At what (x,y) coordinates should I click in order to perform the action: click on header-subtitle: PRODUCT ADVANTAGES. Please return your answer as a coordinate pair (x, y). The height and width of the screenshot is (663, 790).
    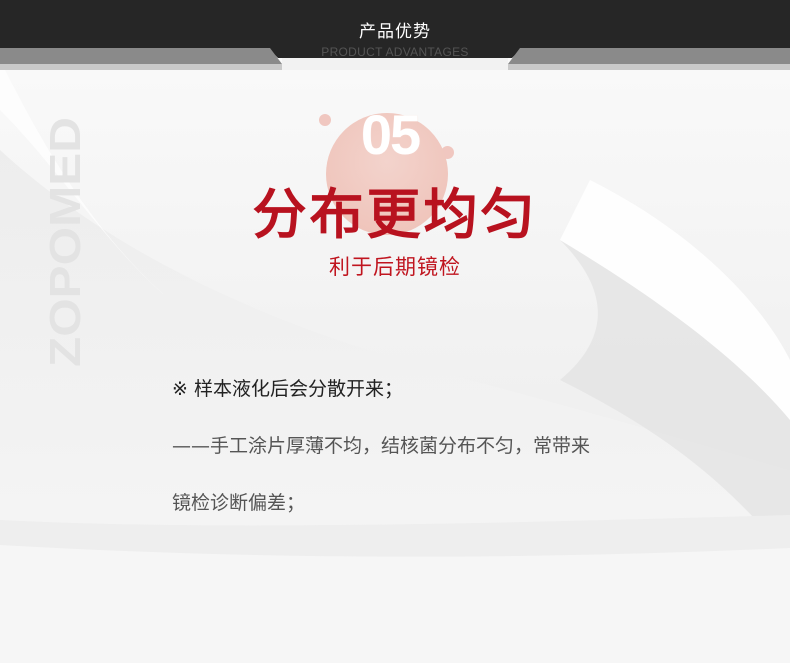
    Looking at the image, I should click on (395, 52).